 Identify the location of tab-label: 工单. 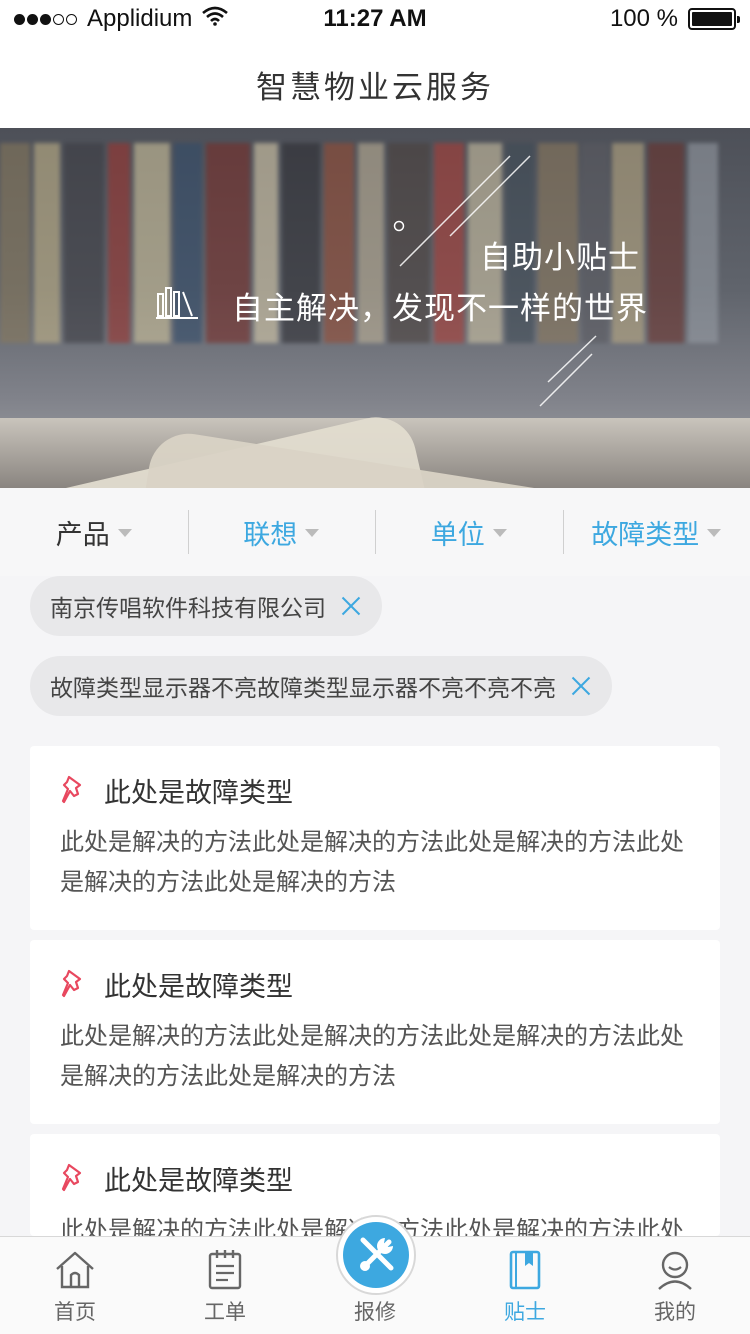
(225, 1312).